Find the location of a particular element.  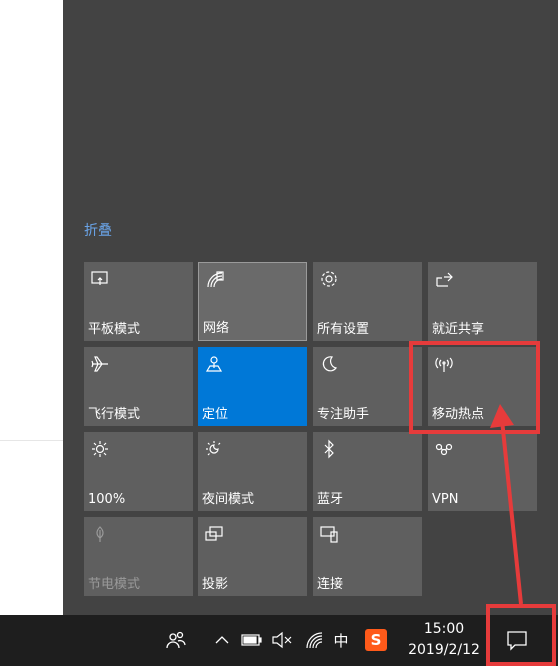

tile-brightness: 100% is located at coordinates (138, 471).